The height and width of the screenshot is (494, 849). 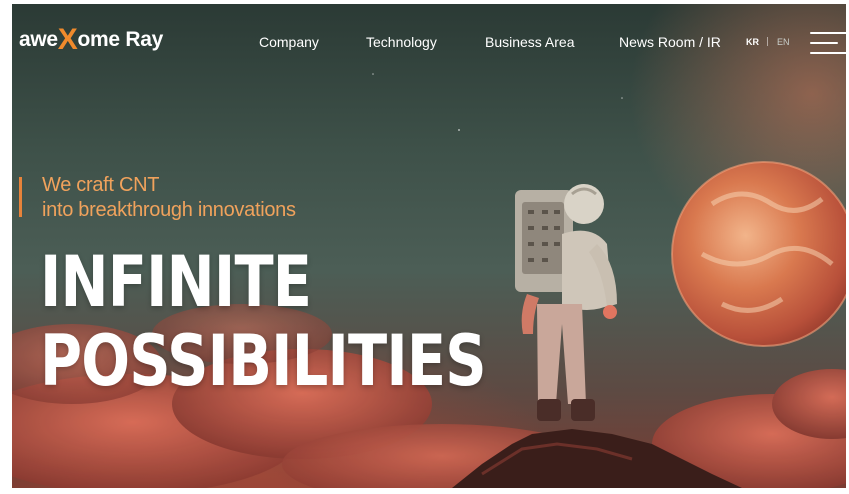 What do you see at coordinates (767, 41) in the screenshot?
I see `language-divider` at bounding box center [767, 41].